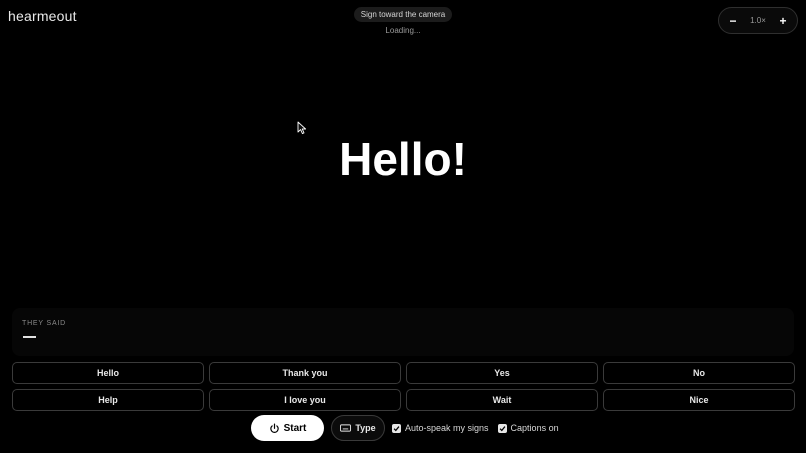  What do you see at coordinates (502, 373) in the screenshot?
I see `phrase-button-yes: Yes` at bounding box center [502, 373].